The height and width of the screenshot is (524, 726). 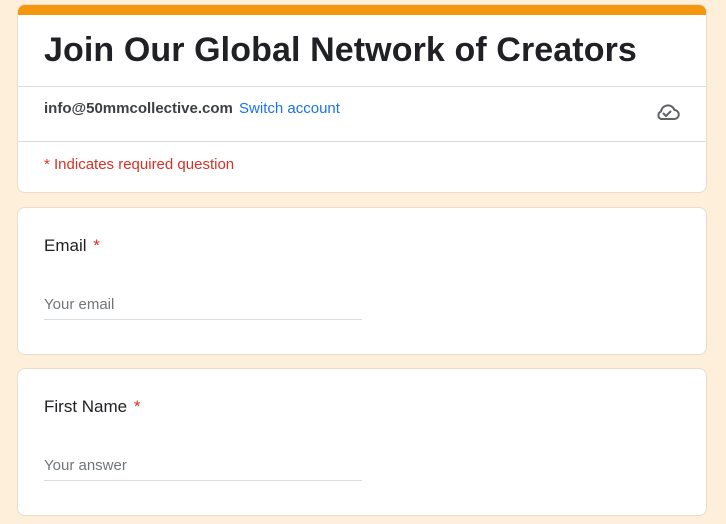 I want to click on question-title: Email, so click(x=65, y=245).